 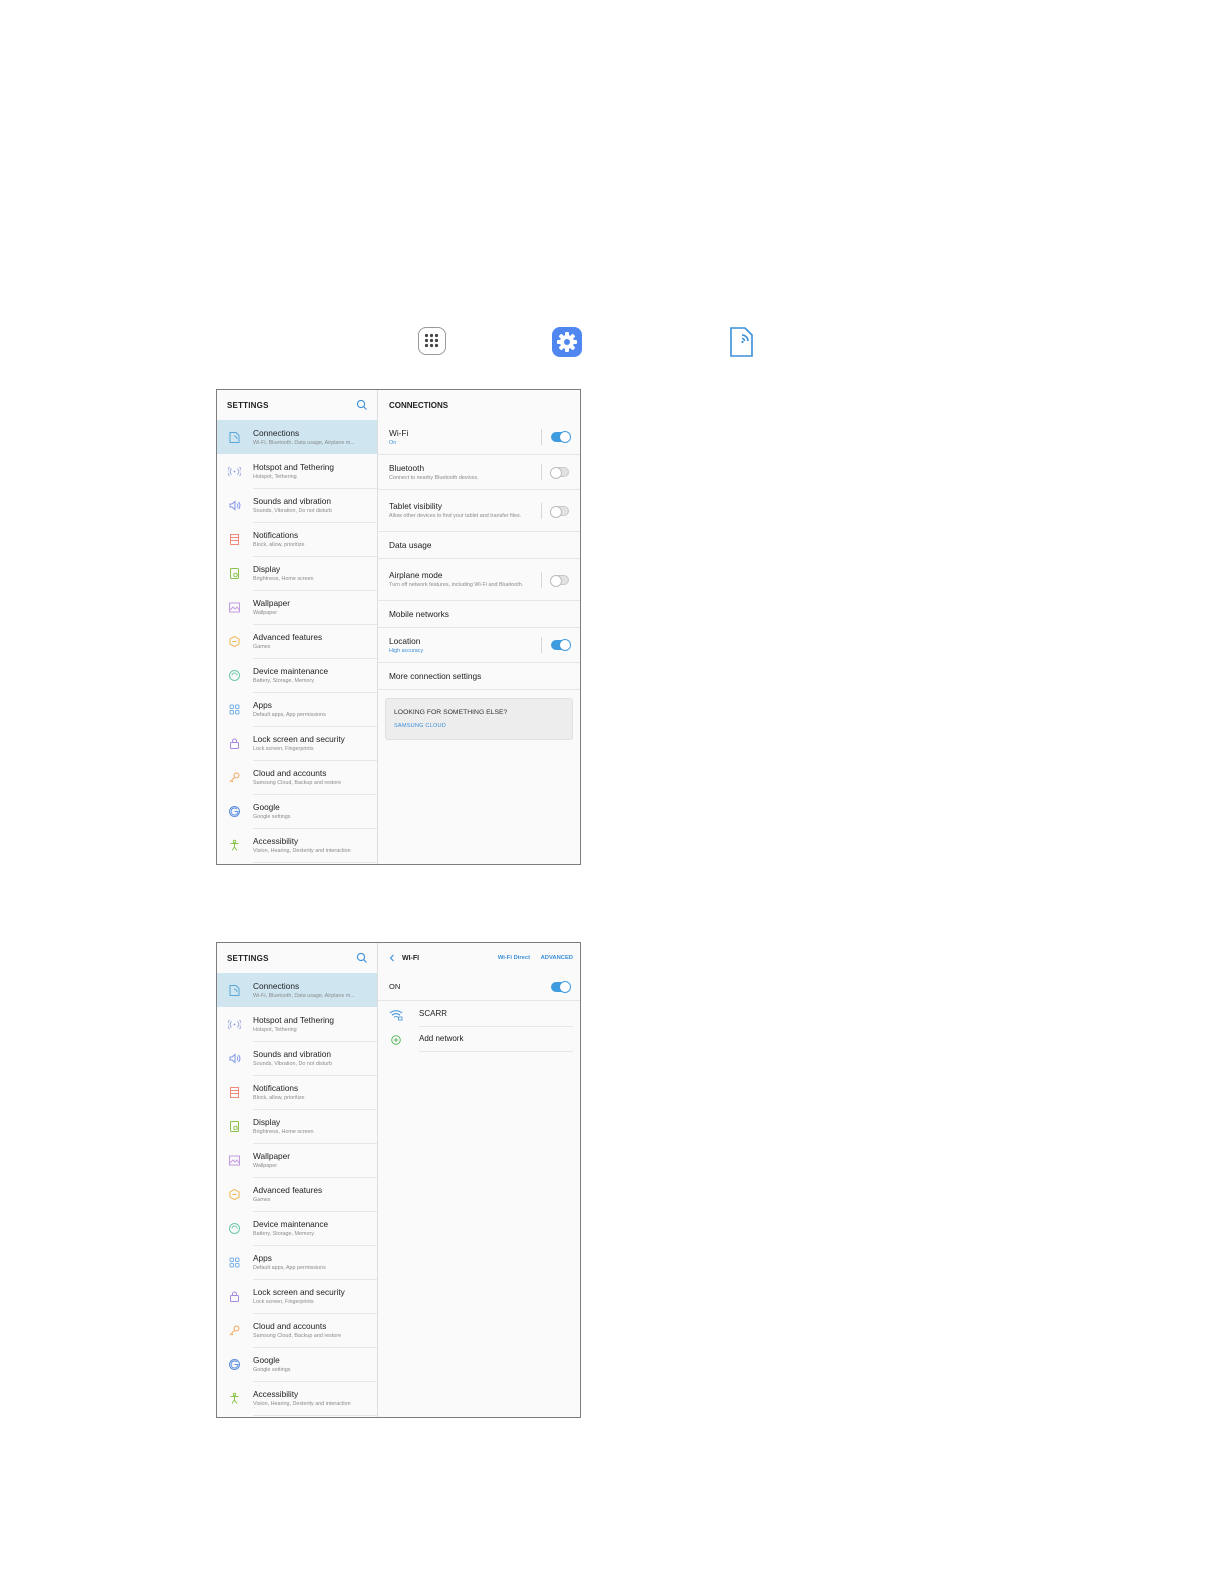 What do you see at coordinates (315, 1126) in the screenshot?
I see `sidebar-item-text: Display Brightness, Home screen` at bounding box center [315, 1126].